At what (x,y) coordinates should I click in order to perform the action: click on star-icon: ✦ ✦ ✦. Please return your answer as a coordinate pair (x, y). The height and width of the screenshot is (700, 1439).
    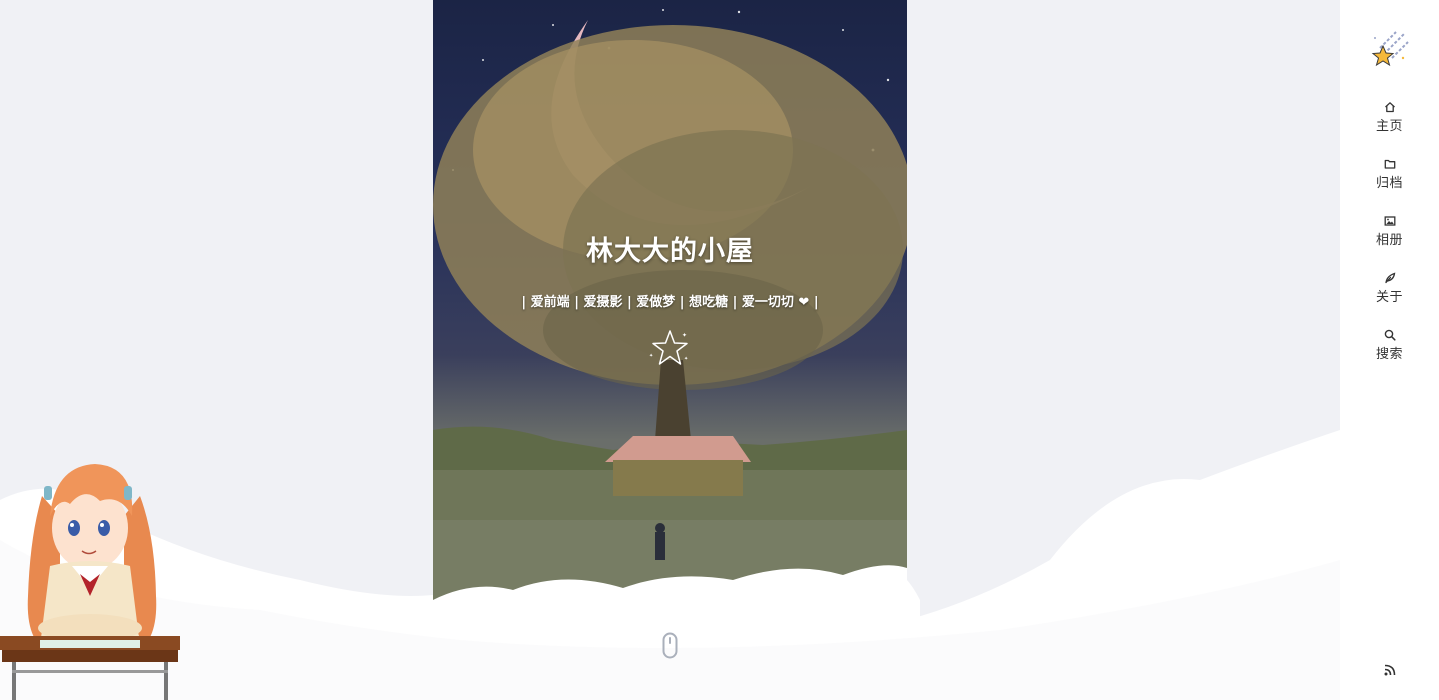
    Looking at the image, I should click on (668, 347).